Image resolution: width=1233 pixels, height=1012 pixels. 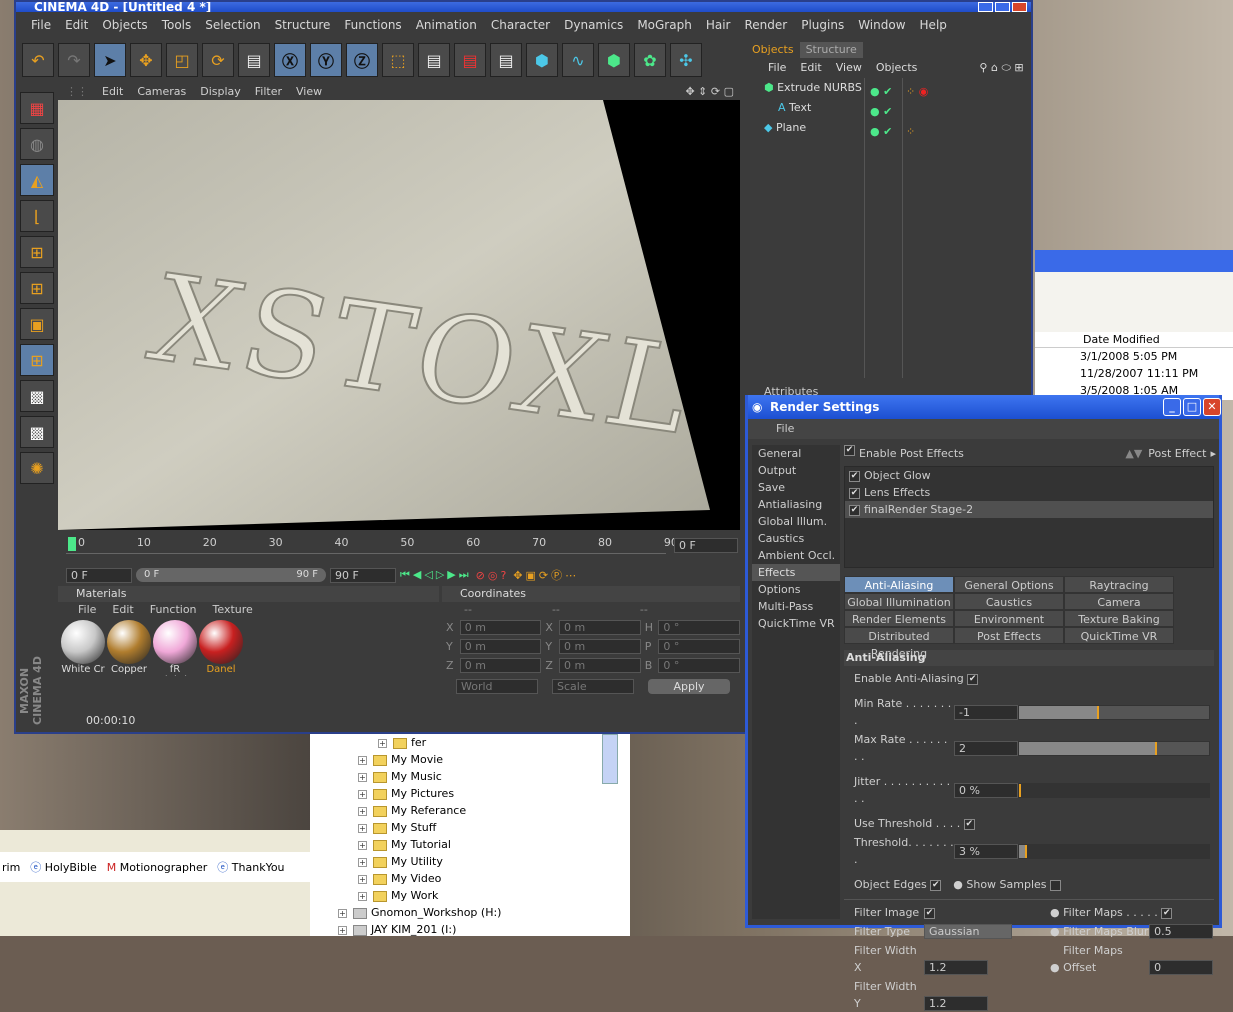 What do you see at coordinates (76, 25) in the screenshot?
I see `menu-item-edit: Edit` at bounding box center [76, 25].